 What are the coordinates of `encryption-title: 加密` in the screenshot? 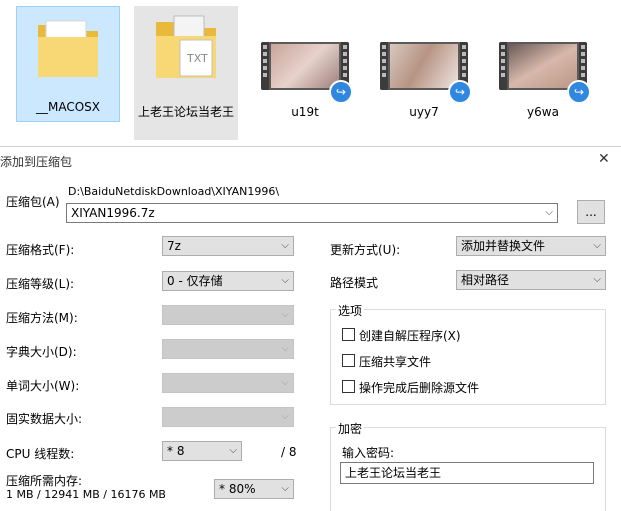 It's located at (350, 428).